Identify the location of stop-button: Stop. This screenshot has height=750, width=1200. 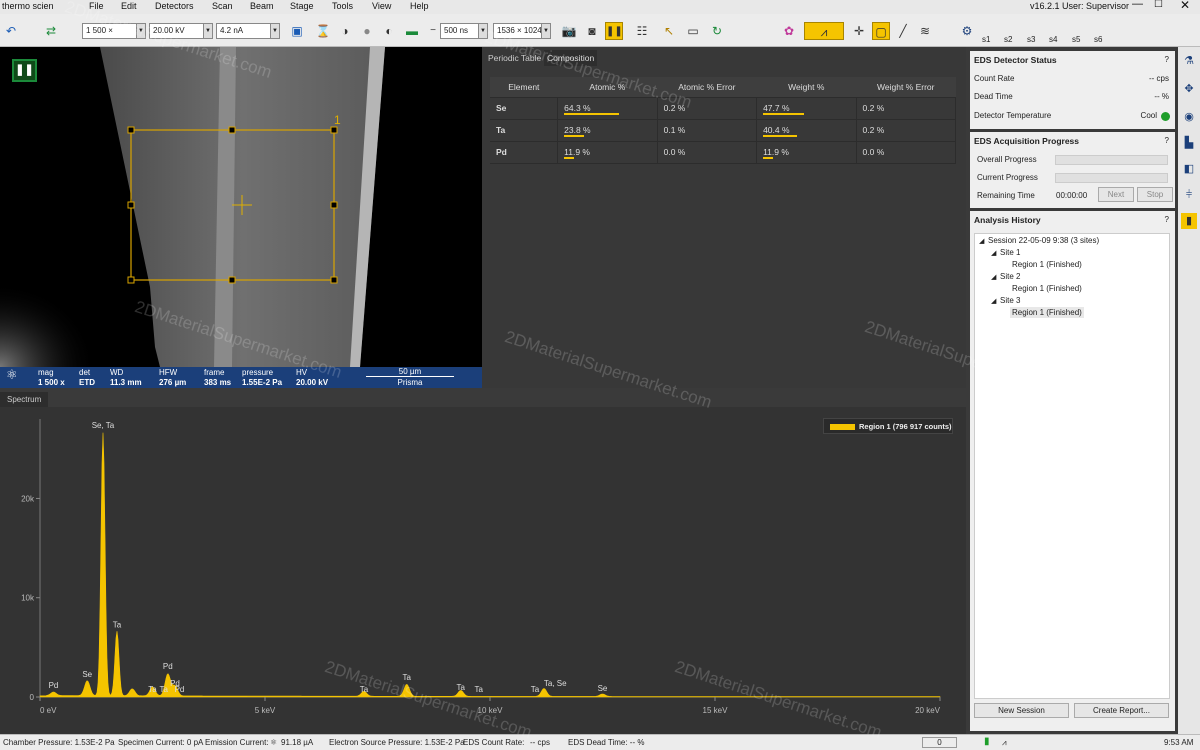
(1155, 194).